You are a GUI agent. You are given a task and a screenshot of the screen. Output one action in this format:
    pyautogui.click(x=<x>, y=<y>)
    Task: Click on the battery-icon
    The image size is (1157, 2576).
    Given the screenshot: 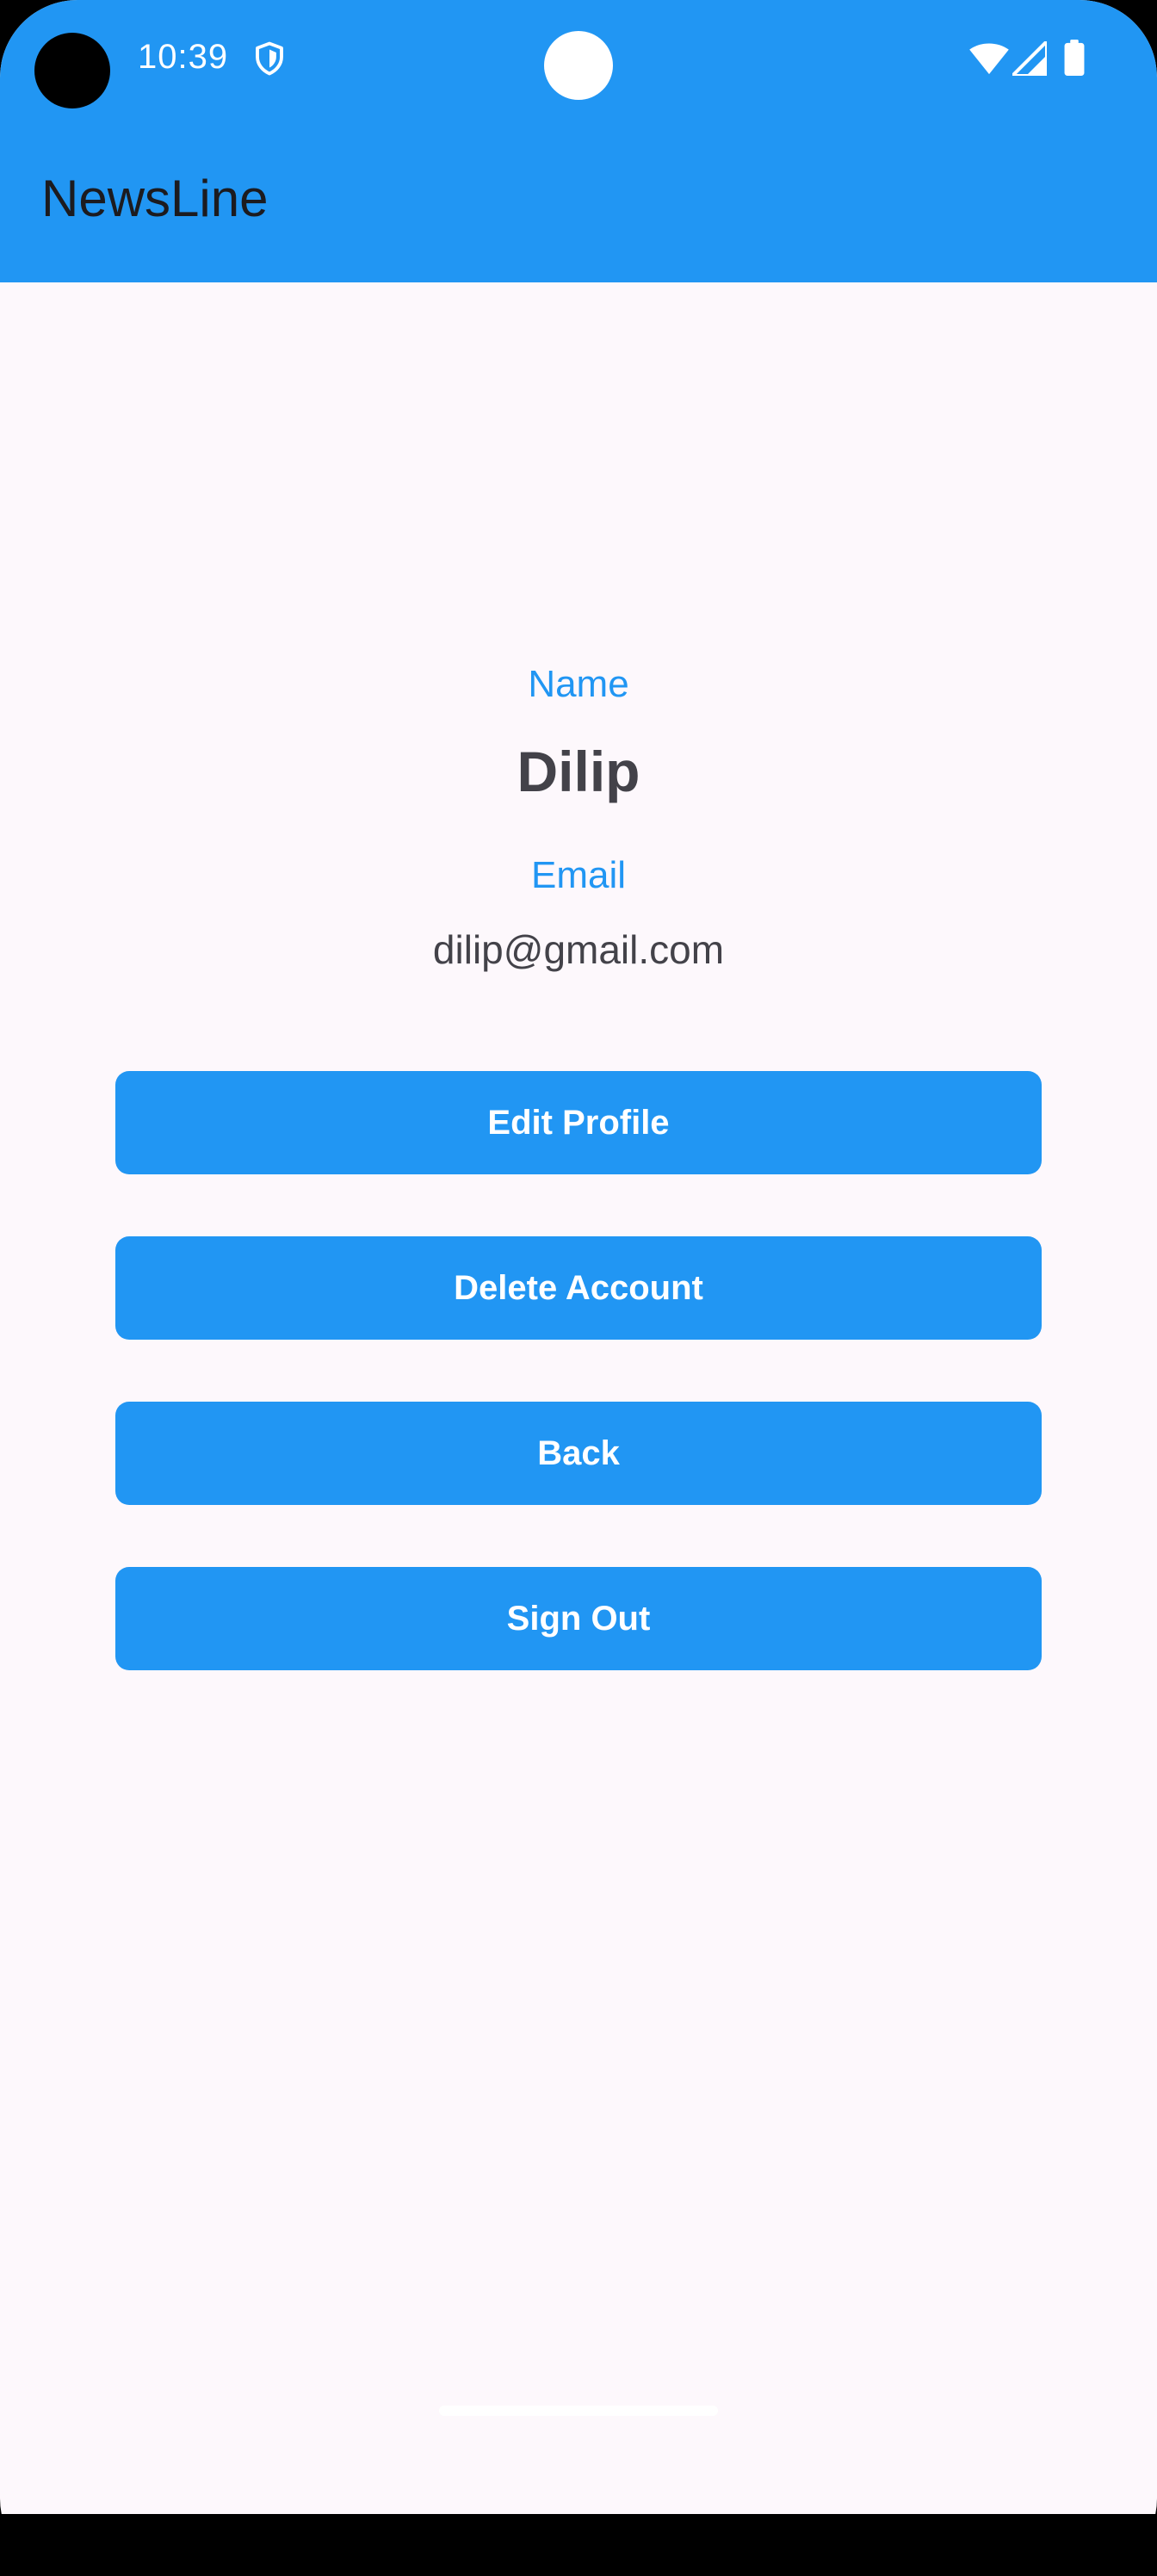 What is the action you would take?
    pyautogui.click(x=1075, y=58)
    